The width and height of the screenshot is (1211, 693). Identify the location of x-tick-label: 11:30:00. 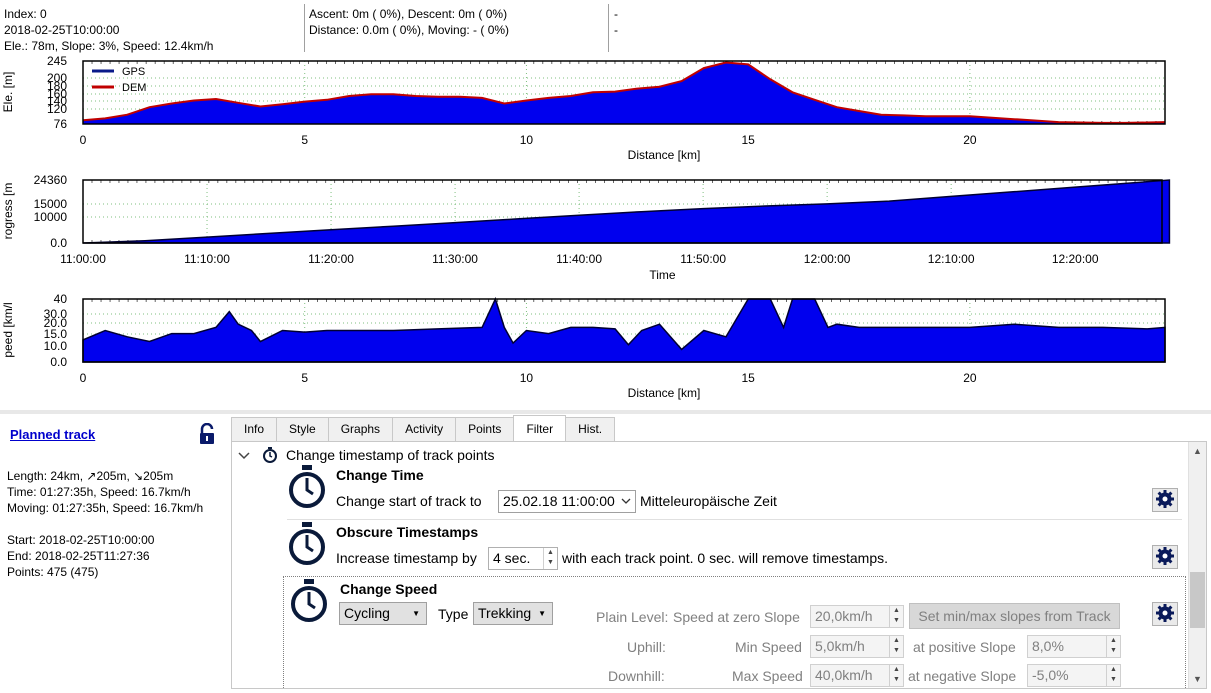
(455, 259).